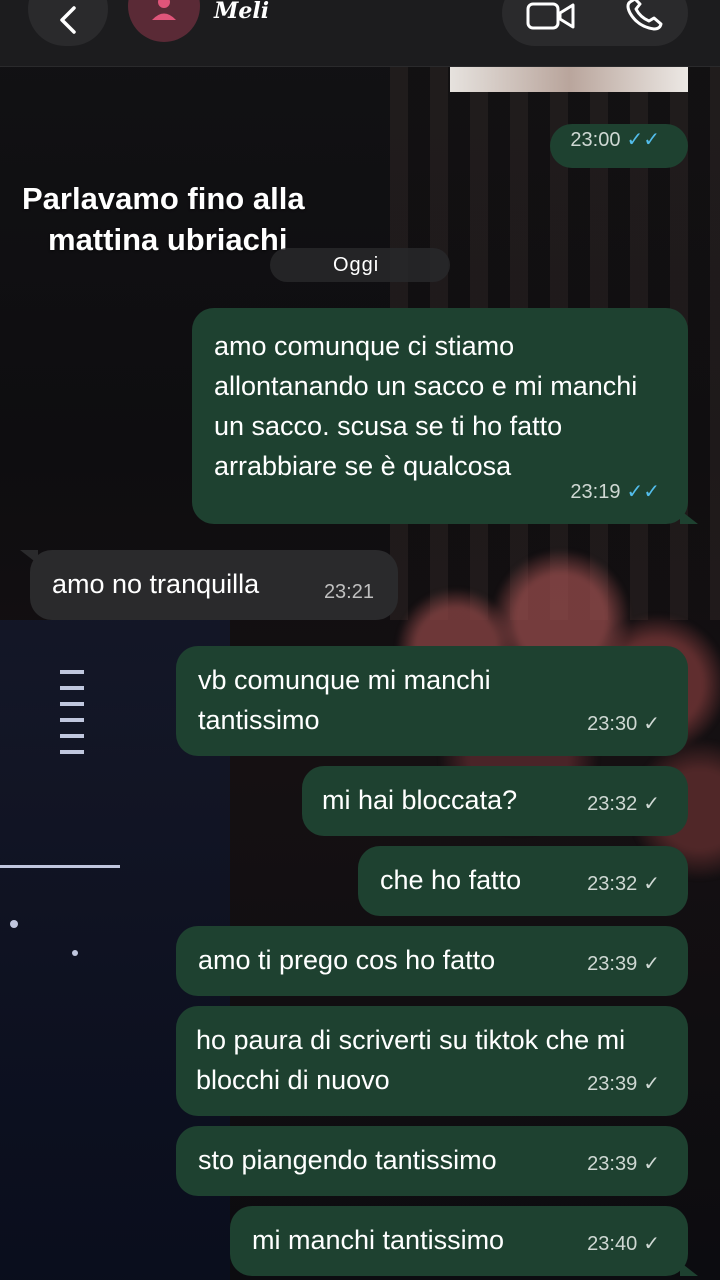 Image resolution: width=720 pixels, height=1280 pixels. What do you see at coordinates (569, 79) in the screenshot?
I see `shared-photo-thumbnail` at bounding box center [569, 79].